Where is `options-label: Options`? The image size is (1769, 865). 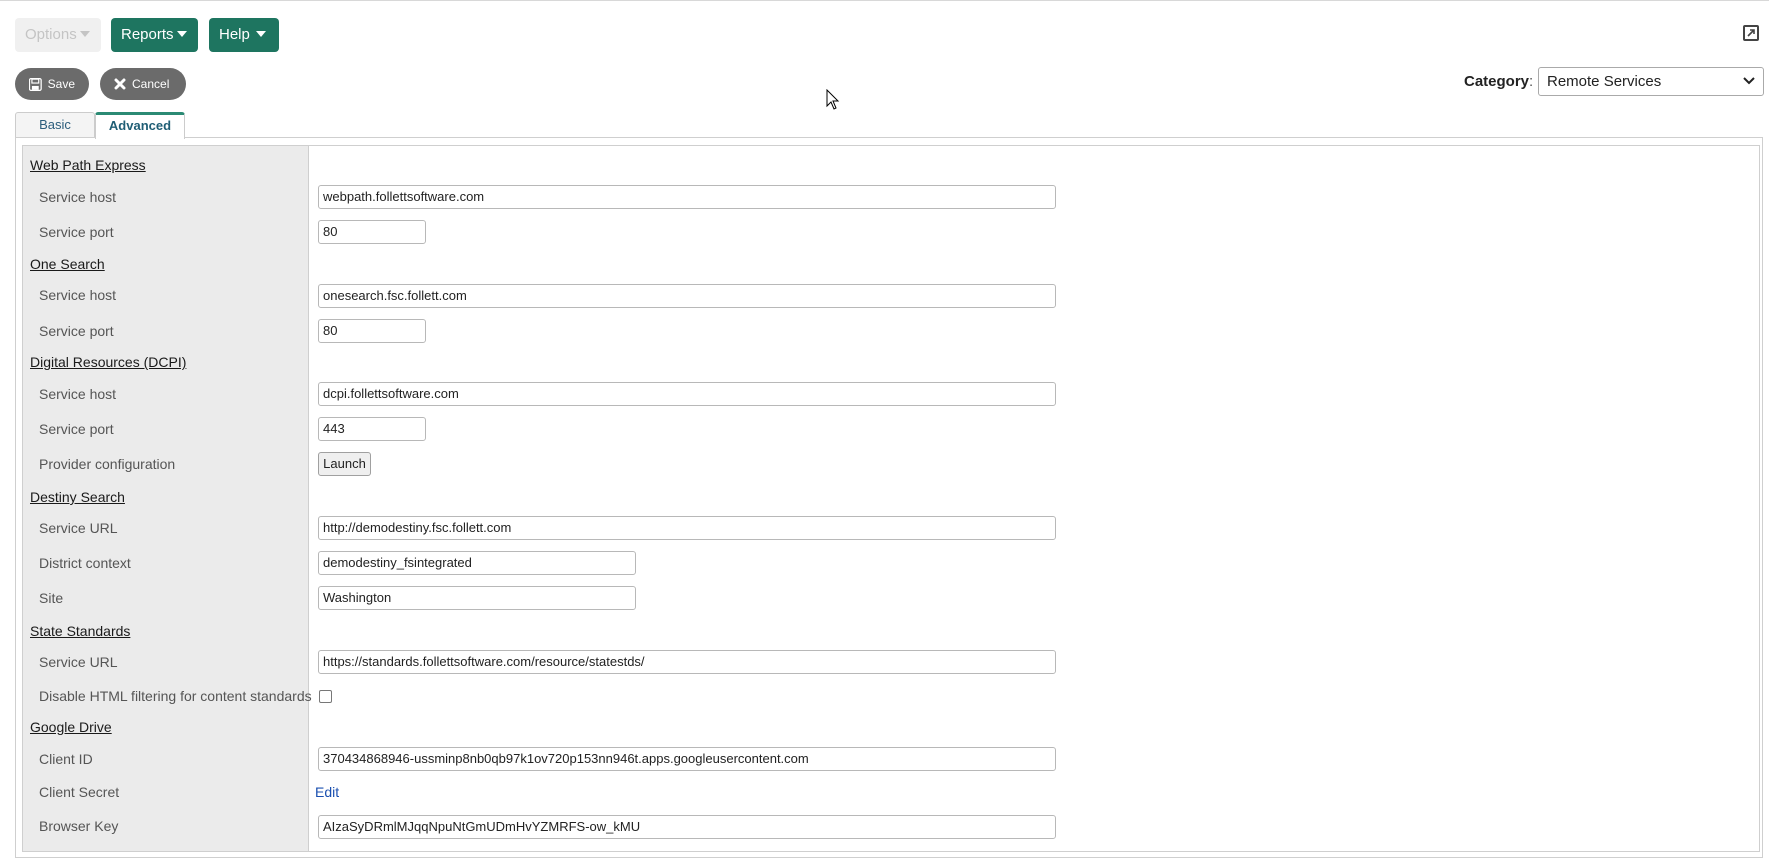
options-label: Options is located at coordinates (51, 34).